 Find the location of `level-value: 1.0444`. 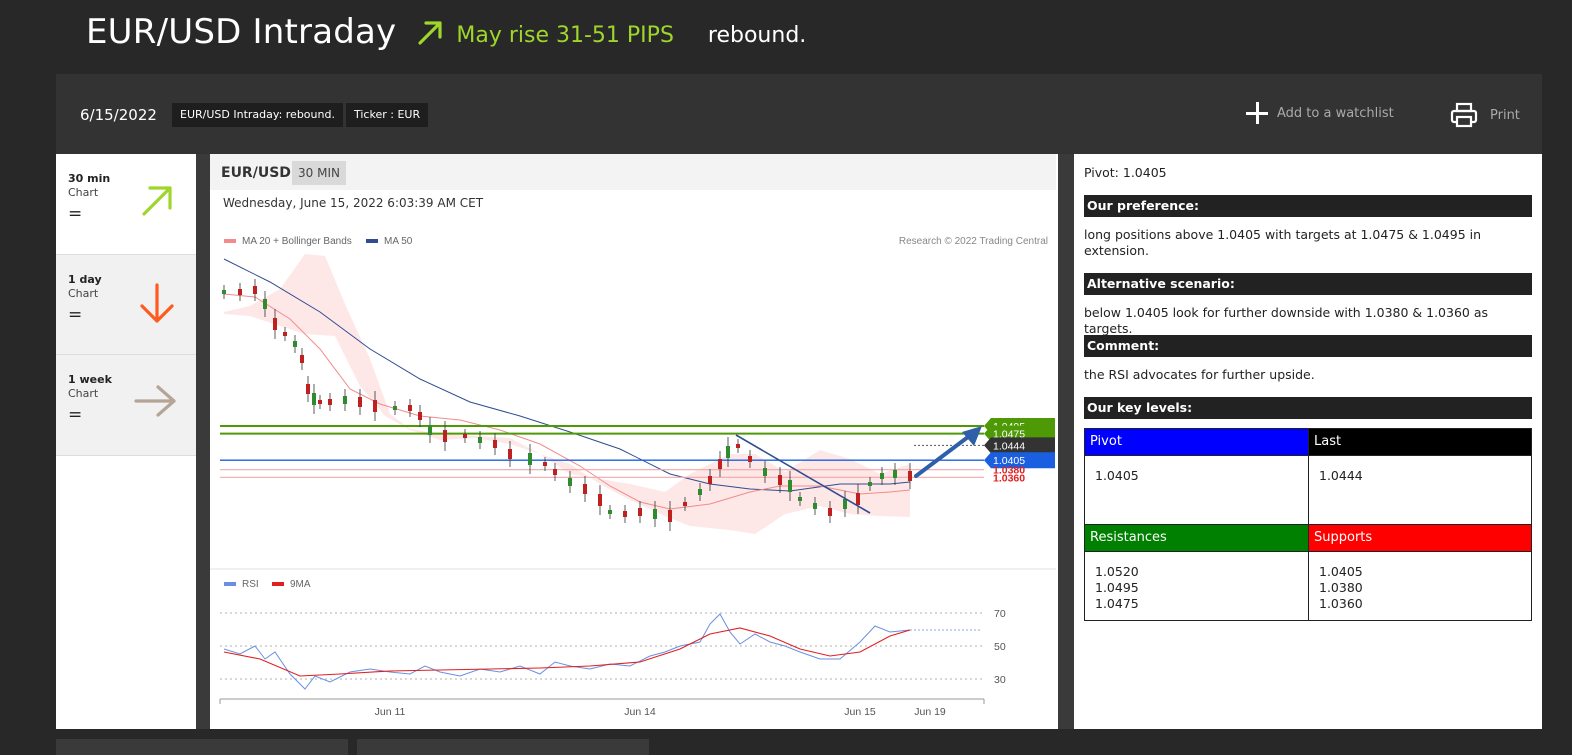

level-value: 1.0444 is located at coordinates (1009, 446).